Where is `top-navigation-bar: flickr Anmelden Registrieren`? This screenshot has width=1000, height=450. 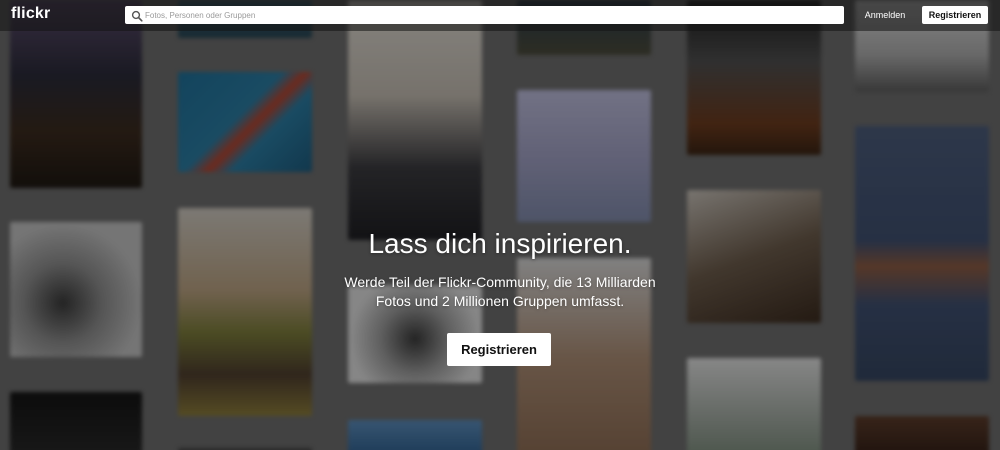
top-navigation-bar: flickr Anmelden Registrieren is located at coordinates (500, 15).